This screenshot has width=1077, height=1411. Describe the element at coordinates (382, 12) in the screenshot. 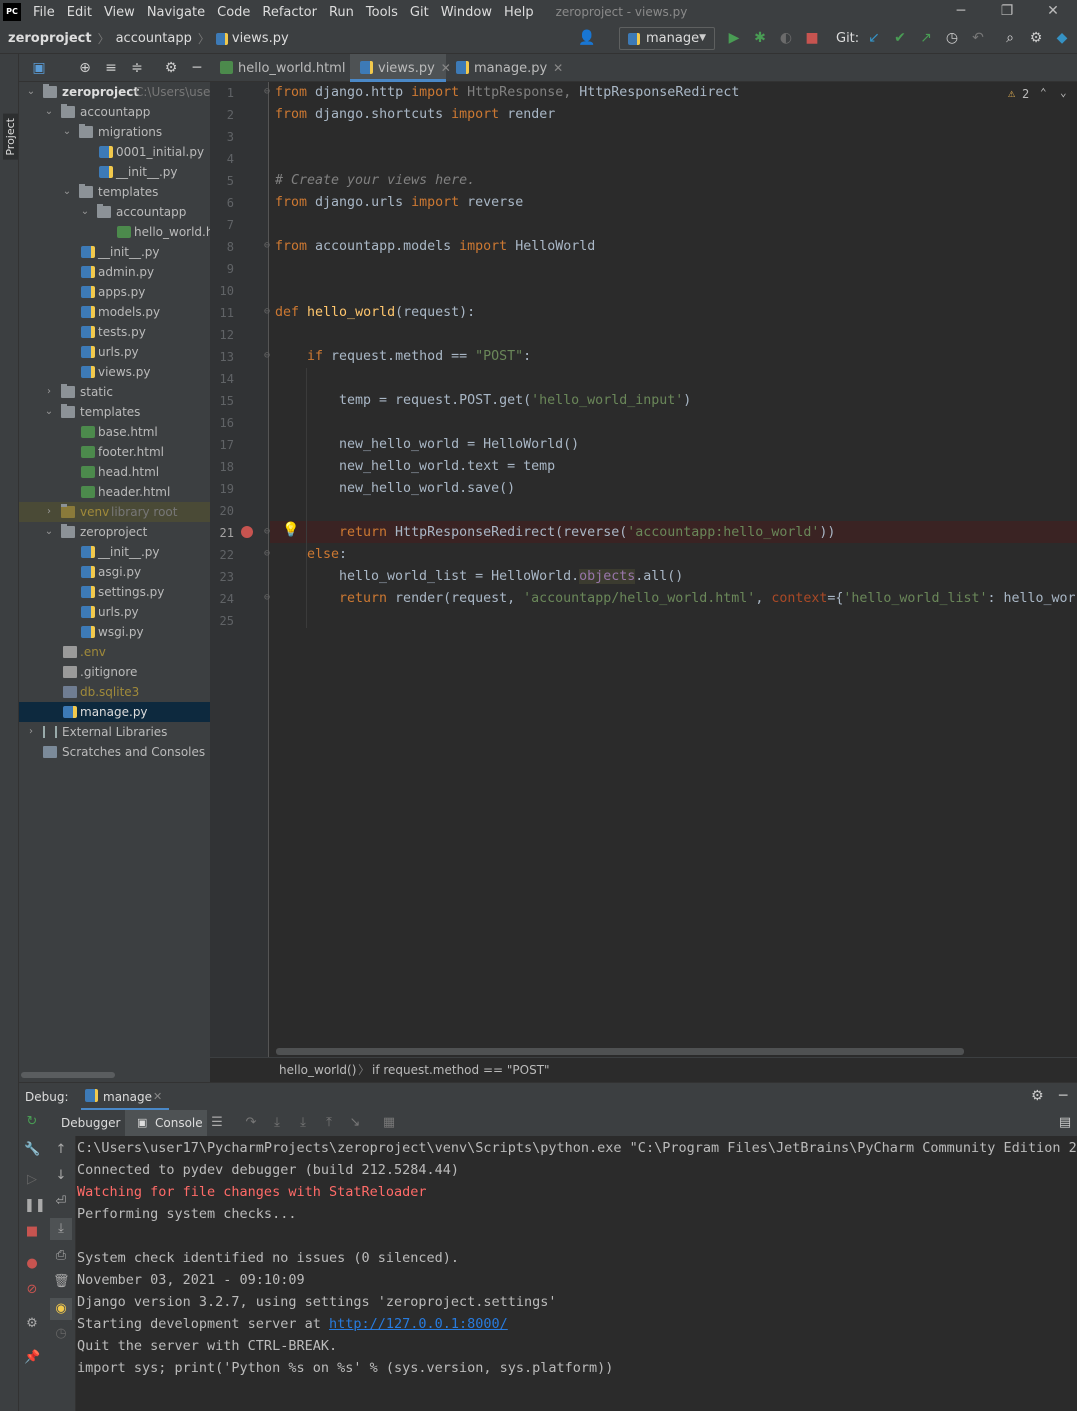

I see `menu-tools: Tools` at that location.